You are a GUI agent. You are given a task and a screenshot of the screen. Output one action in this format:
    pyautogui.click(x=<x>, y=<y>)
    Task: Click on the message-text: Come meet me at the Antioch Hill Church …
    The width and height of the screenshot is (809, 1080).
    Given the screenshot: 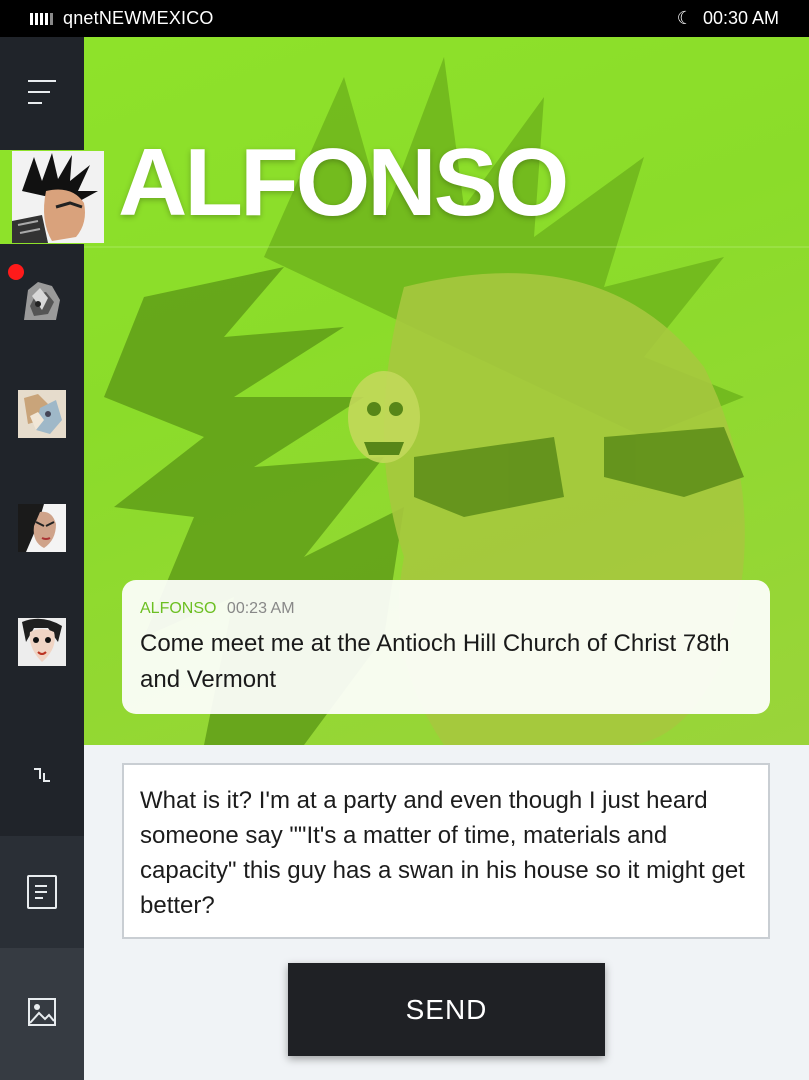 What is the action you would take?
    pyautogui.click(x=435, y=661)
    